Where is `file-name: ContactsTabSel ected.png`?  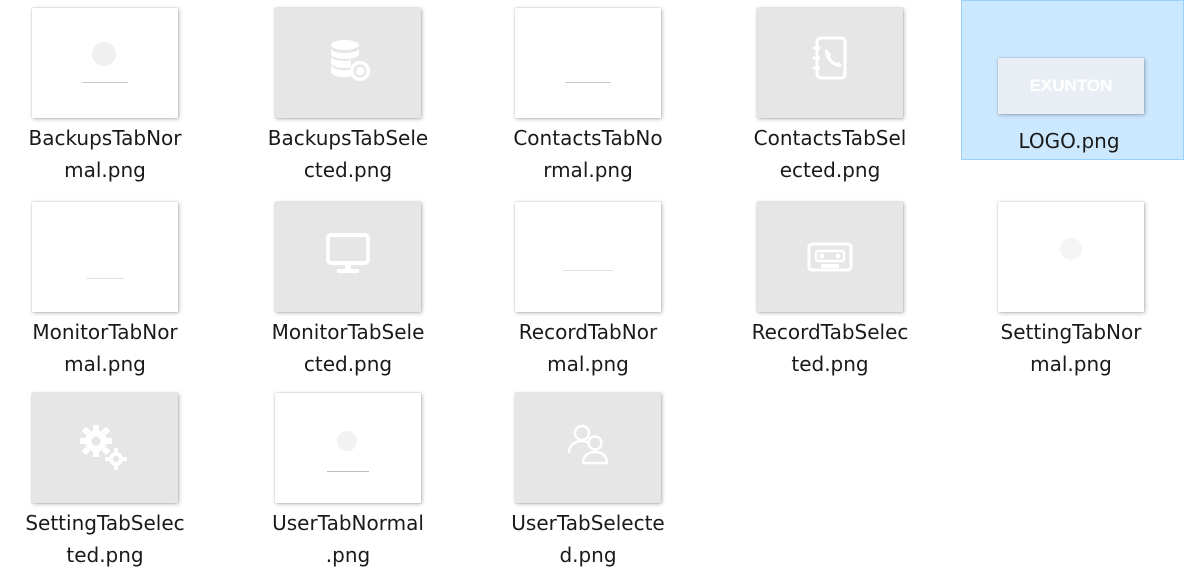
file-name: ContactsTabSel ected.png is located at coordinates (830, 154).